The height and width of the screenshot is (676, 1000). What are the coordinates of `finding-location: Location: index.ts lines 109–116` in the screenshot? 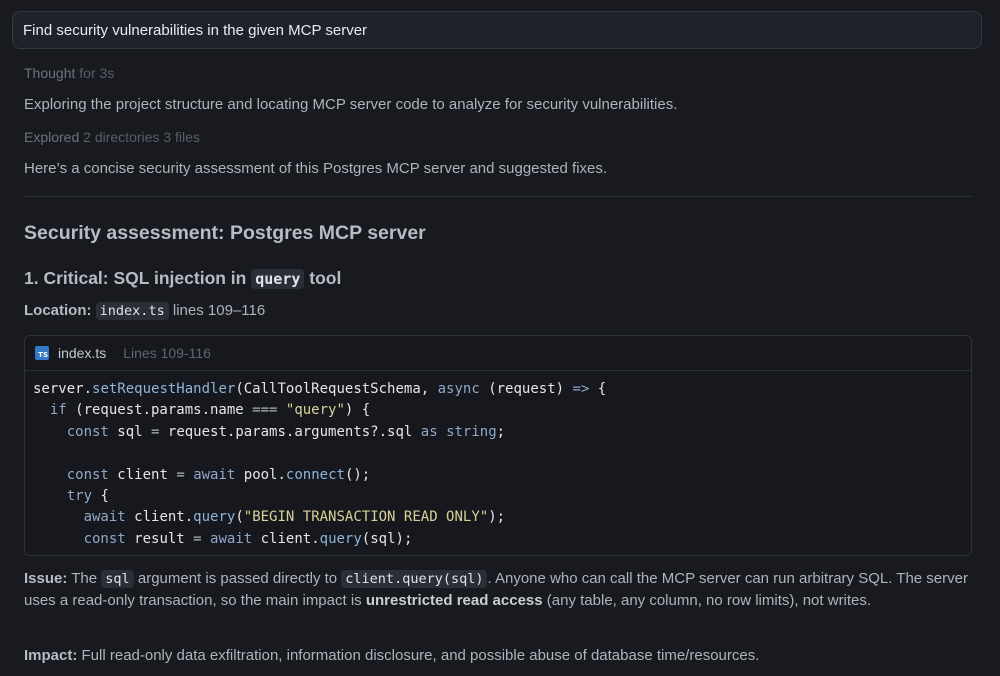 It's located at (144, 311).